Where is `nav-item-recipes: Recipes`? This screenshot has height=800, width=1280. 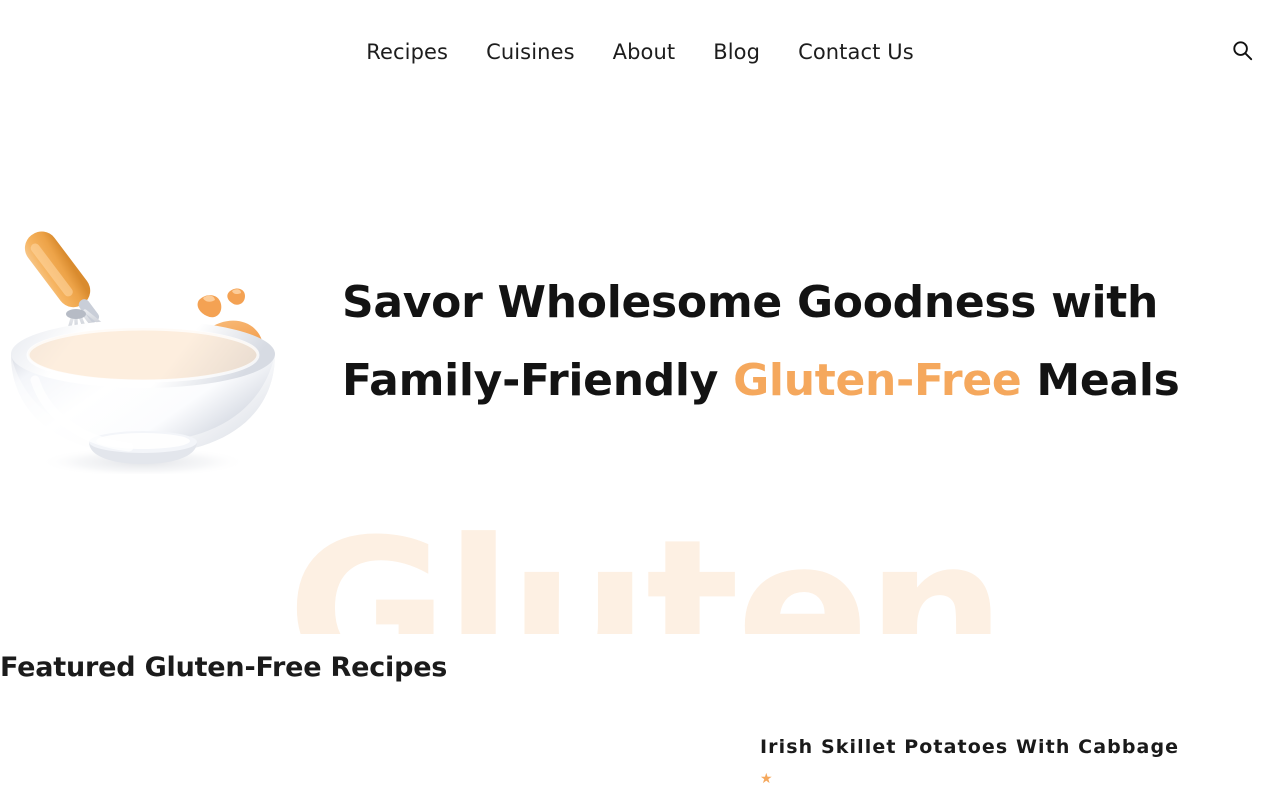
nav-item-recipes: Recipes is located at coordinates (407, 52).